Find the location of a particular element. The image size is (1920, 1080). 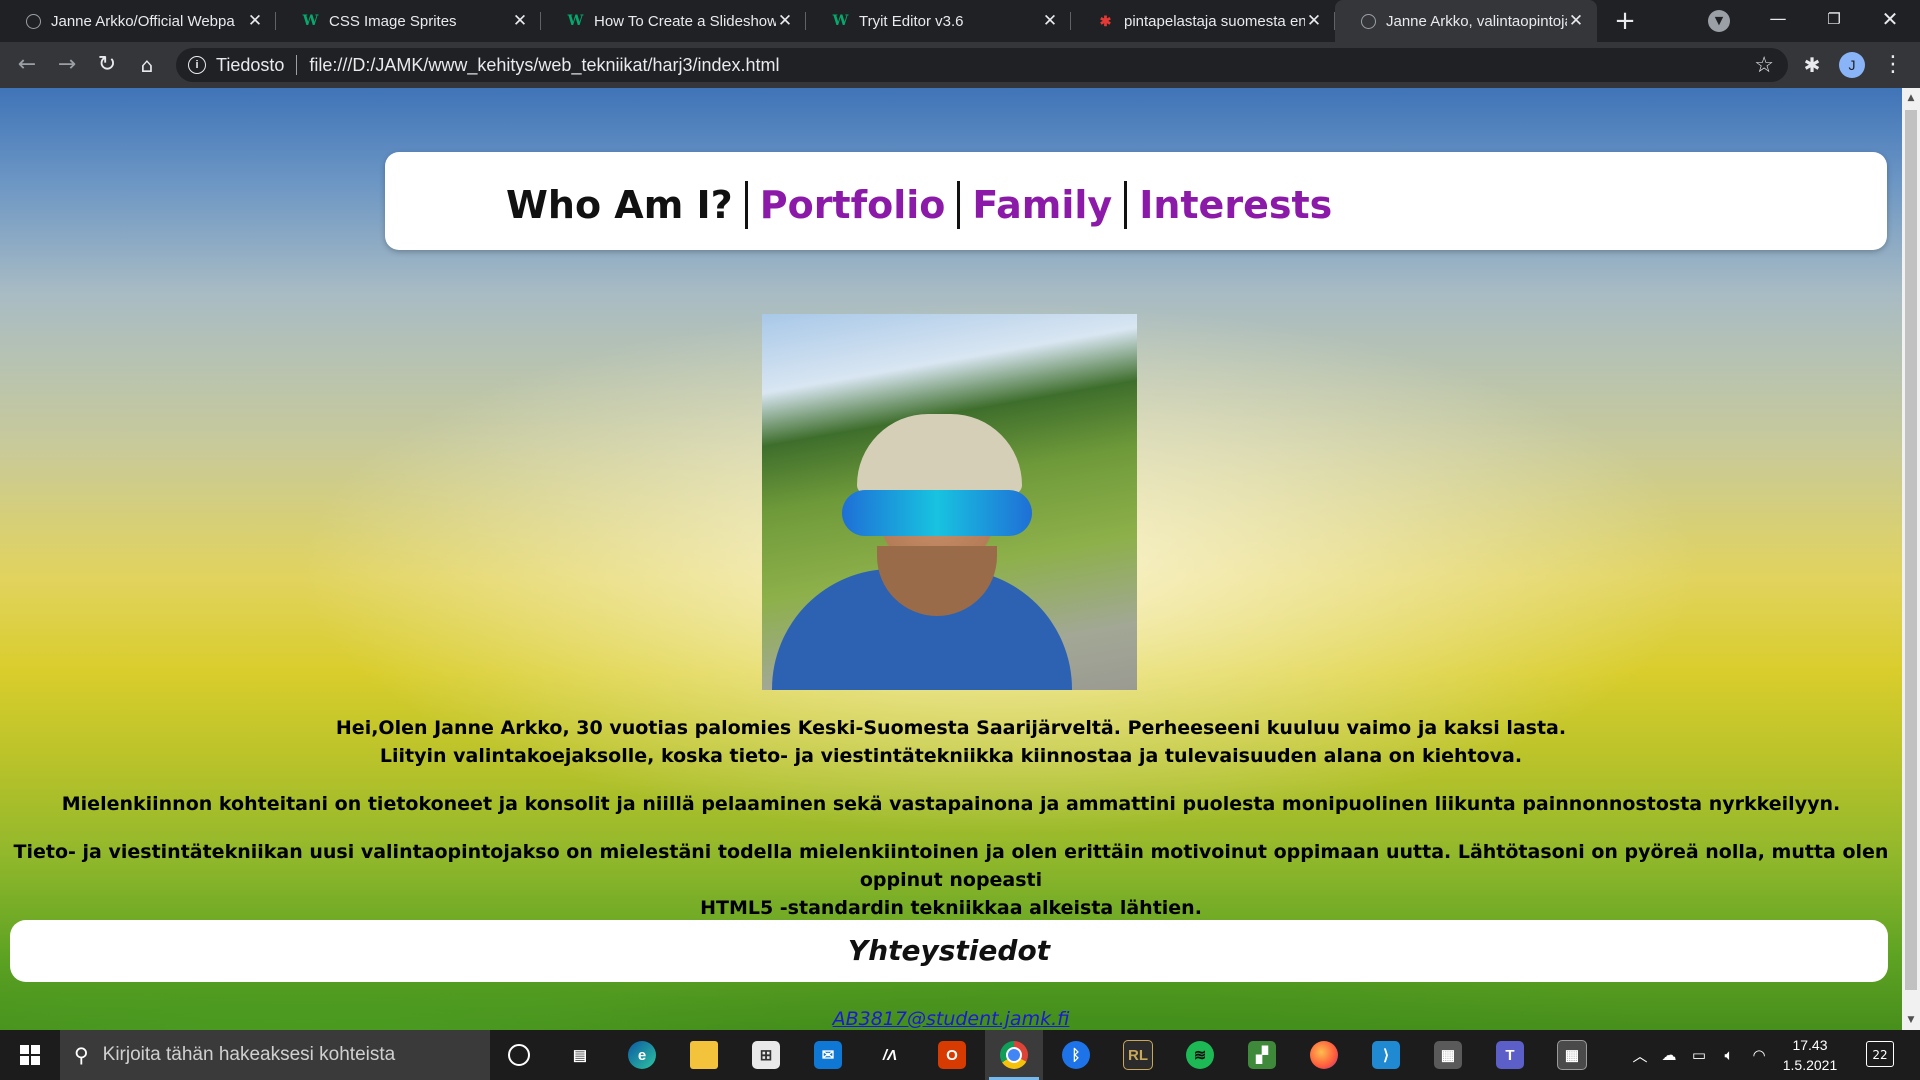

scroll-thumb is located at coordinates (1911, 550).